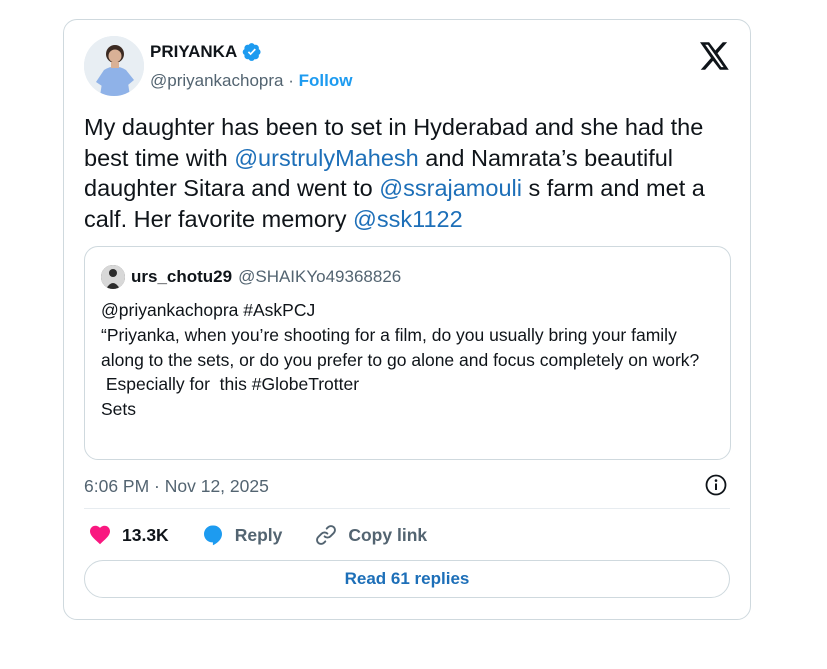 This screenshot has width=827, height=669. What do you see at coordinates (182, 276) in the screenshot?
I see `quoted-author-name: urs_chotu29` at bounding box center [182, 276].